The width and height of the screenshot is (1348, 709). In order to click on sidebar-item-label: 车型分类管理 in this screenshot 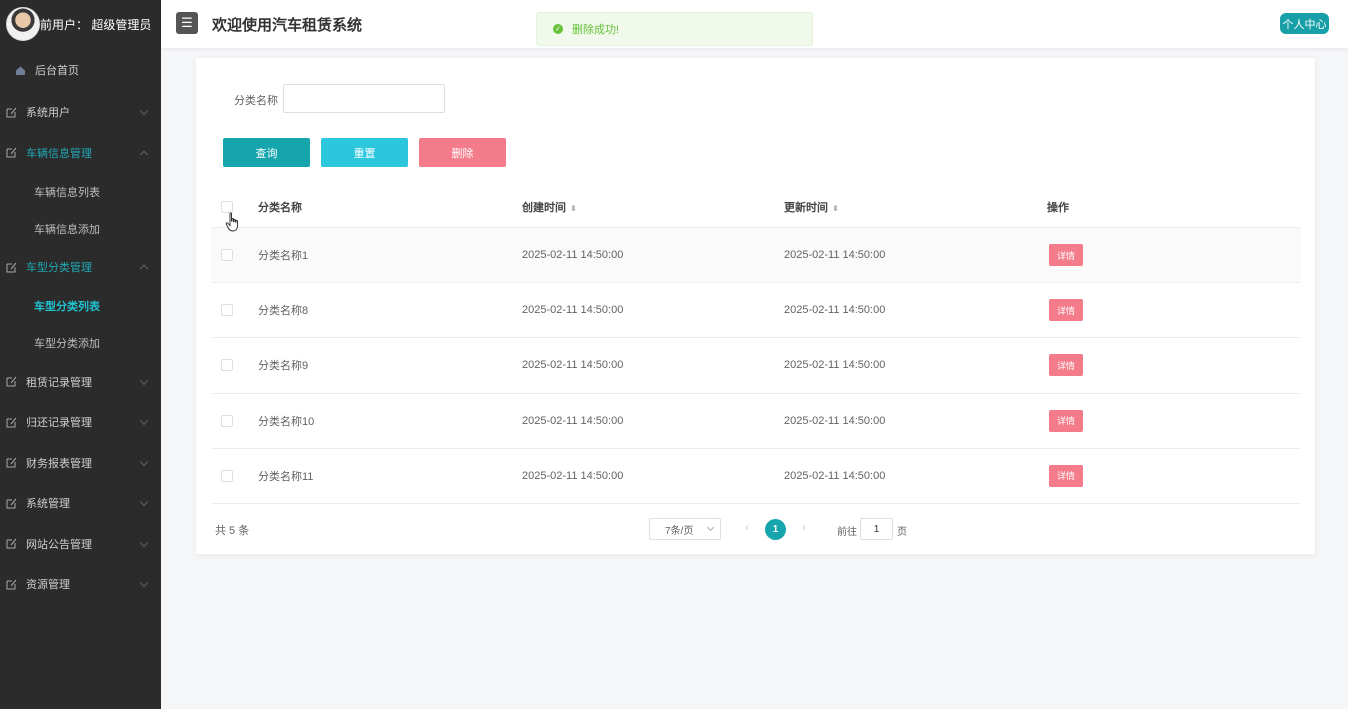, I will do `click(59, 268)`.